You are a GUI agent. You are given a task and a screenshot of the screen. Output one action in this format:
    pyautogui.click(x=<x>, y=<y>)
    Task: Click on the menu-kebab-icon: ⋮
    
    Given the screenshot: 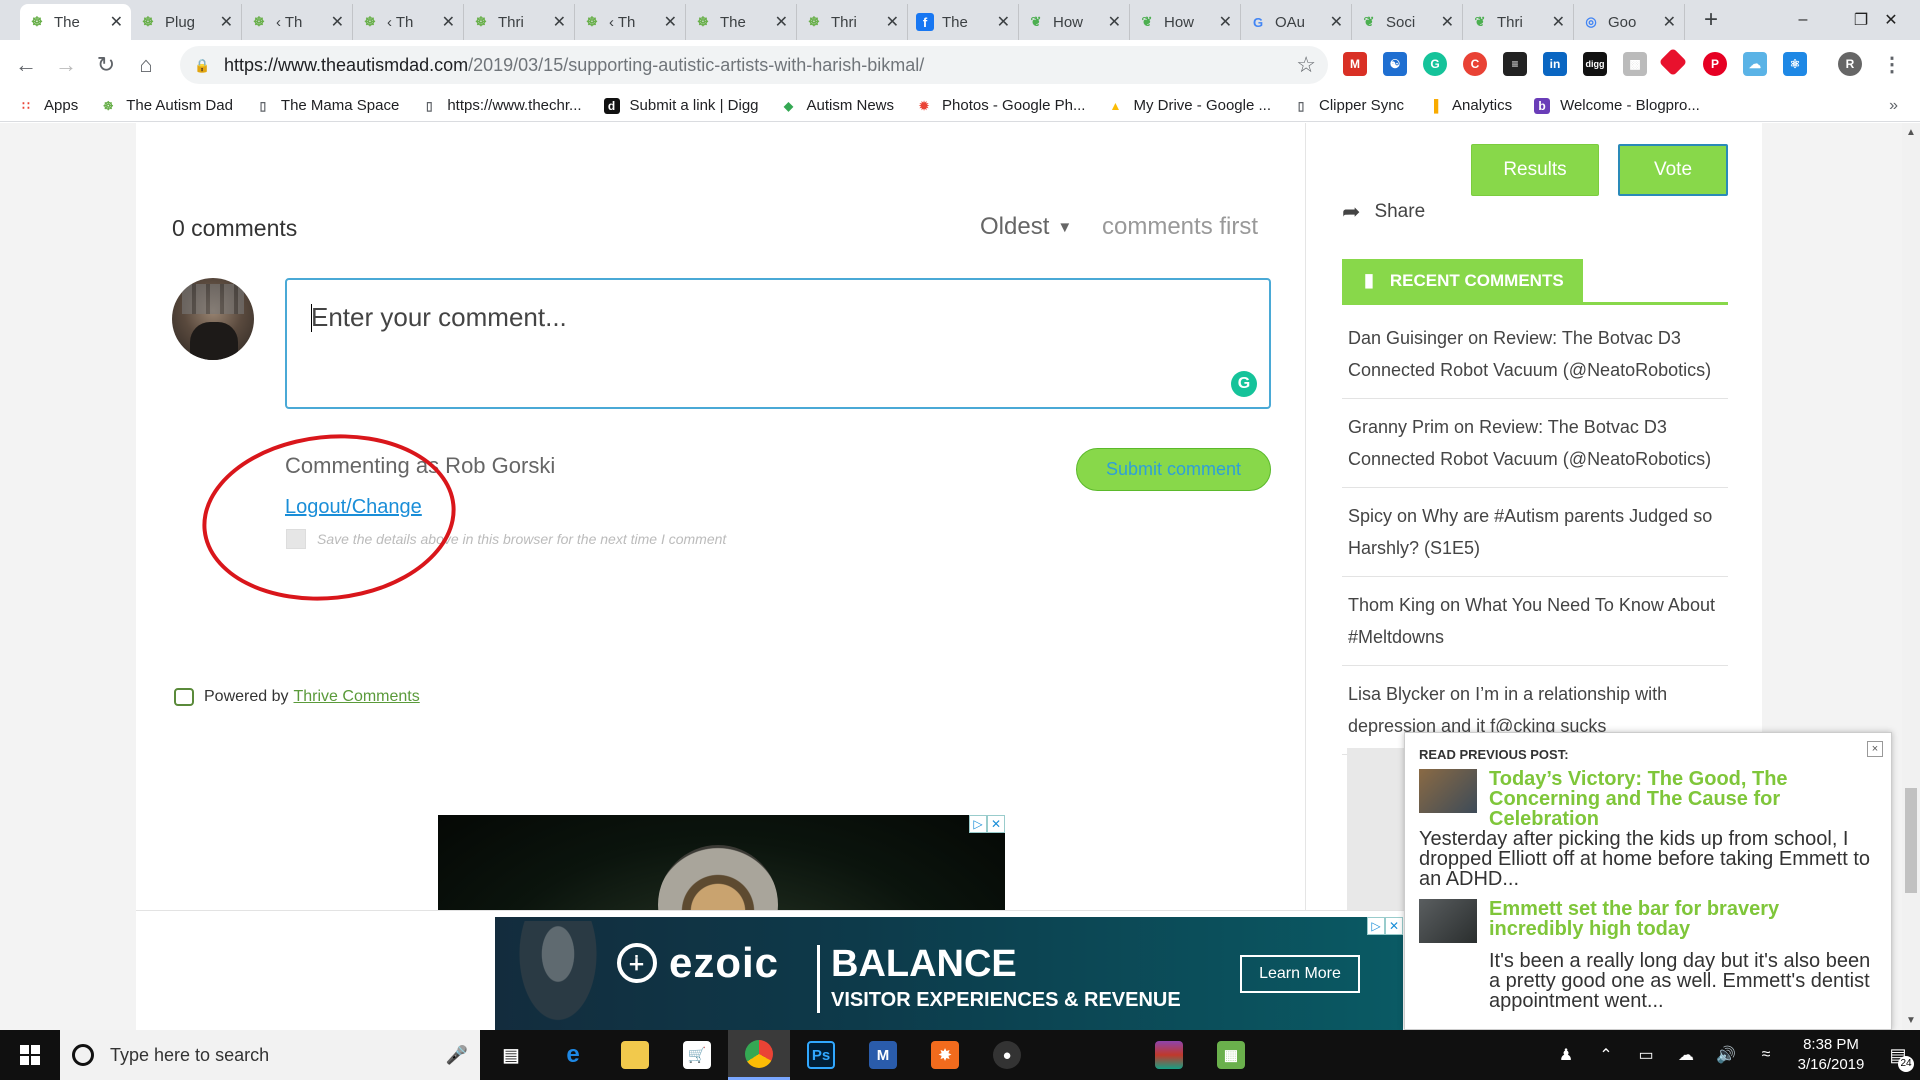 What is the action you would take?
    pyautogui.click(x=1892, y=64)
    